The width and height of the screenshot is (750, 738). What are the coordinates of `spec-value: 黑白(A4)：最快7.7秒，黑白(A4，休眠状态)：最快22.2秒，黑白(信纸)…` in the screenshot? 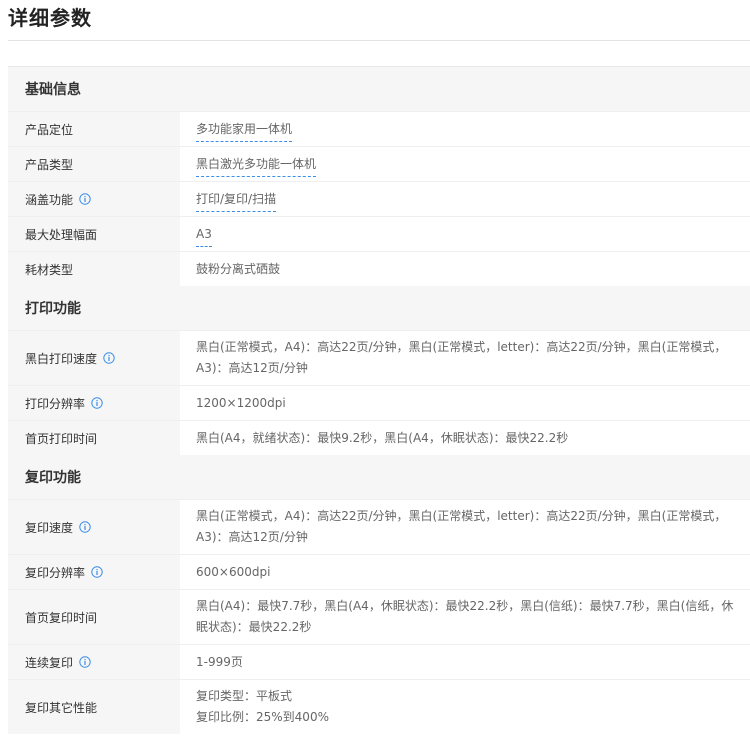 It's located at (465, 616).